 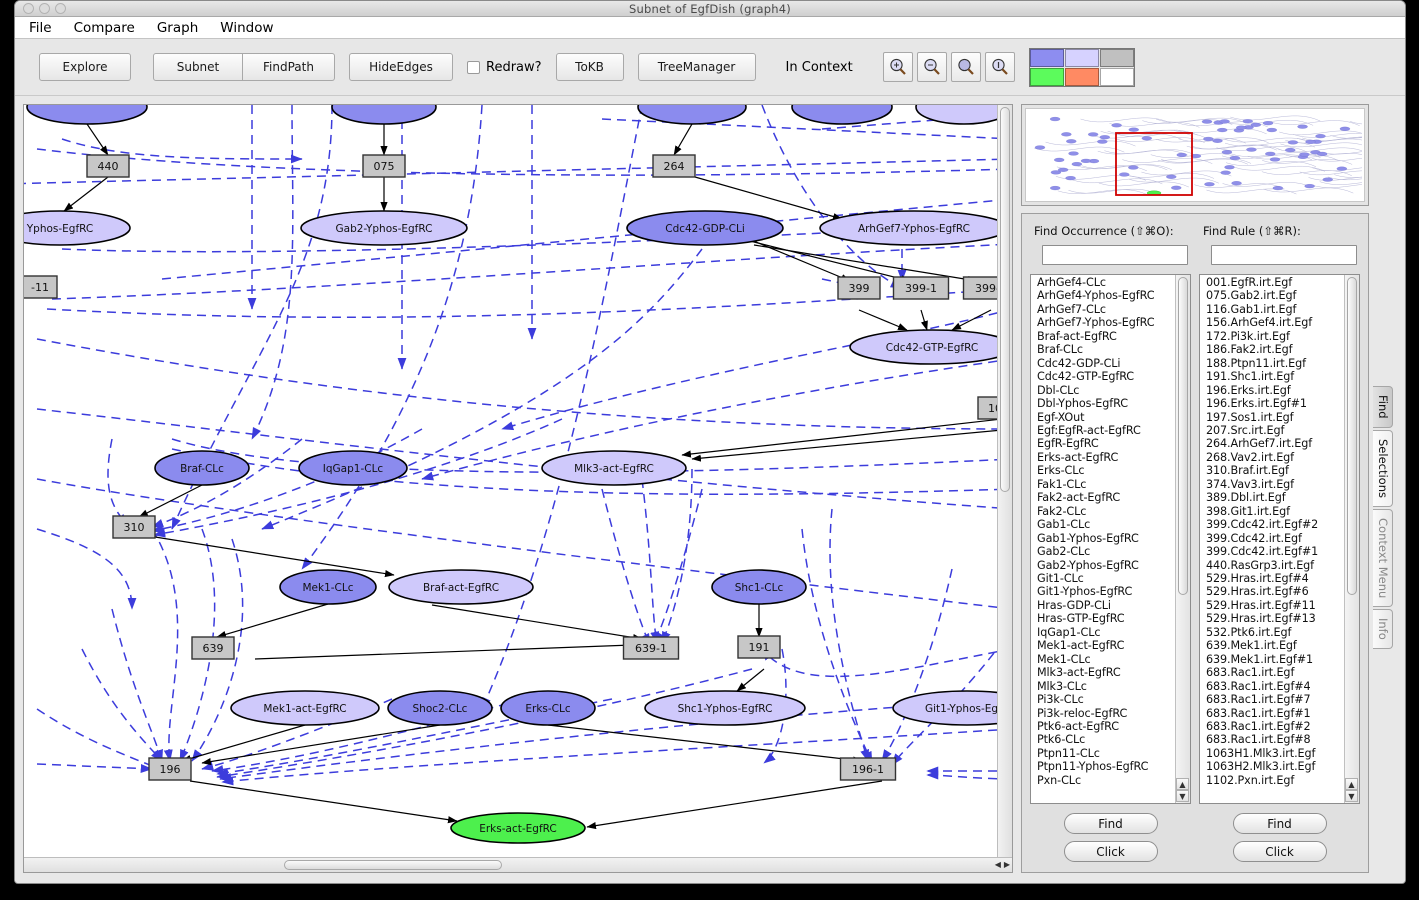 I want to click on redraw-checkbox: Redraw?, so click(x=504, y=67).